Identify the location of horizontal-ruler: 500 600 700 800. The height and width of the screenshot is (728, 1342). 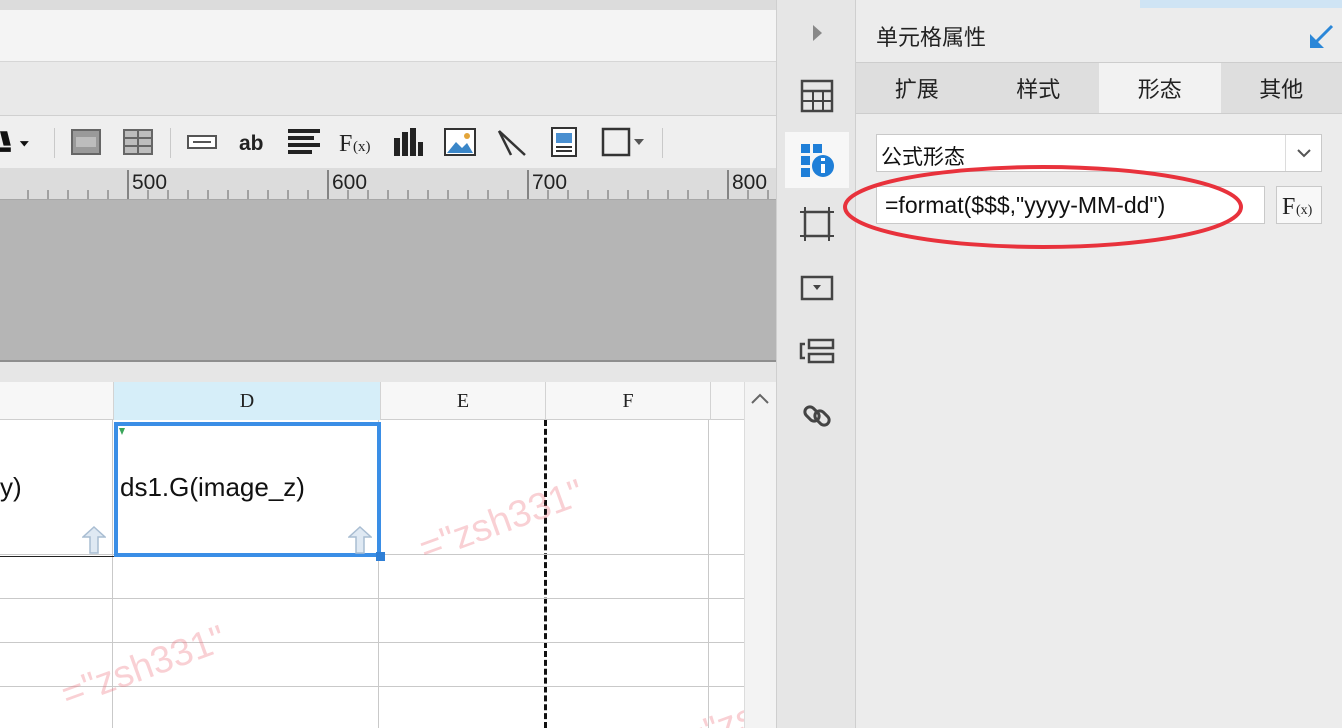
(388, 184).